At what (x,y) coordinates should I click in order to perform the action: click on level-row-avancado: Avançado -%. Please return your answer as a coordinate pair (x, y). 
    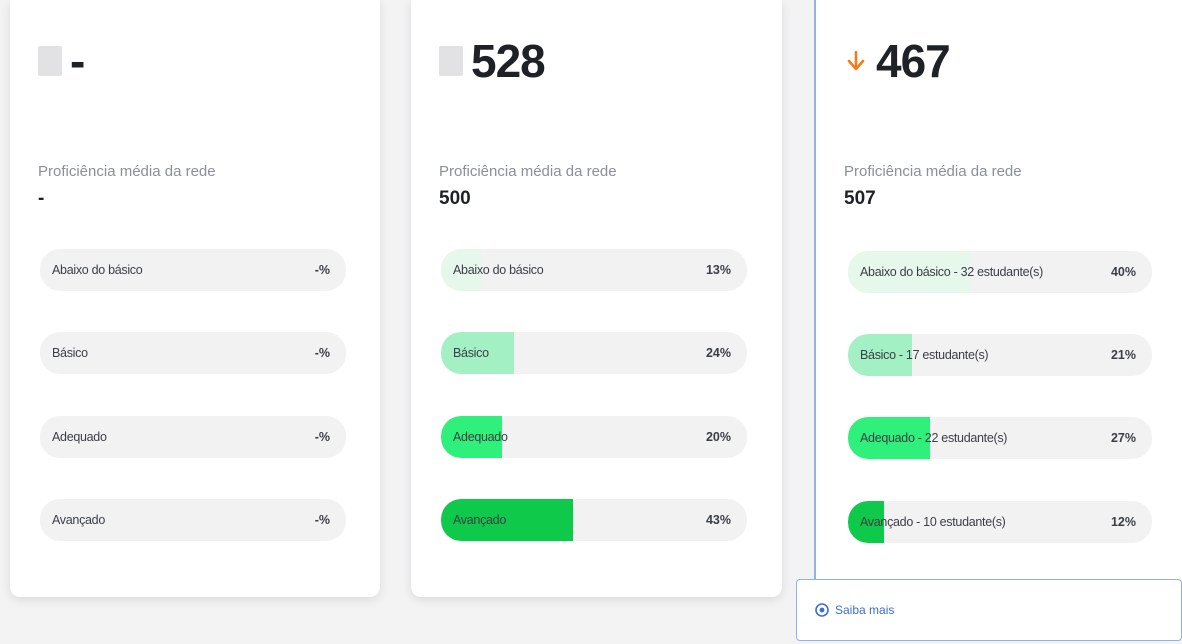
    Looking at the image, I should click on (193, 520).